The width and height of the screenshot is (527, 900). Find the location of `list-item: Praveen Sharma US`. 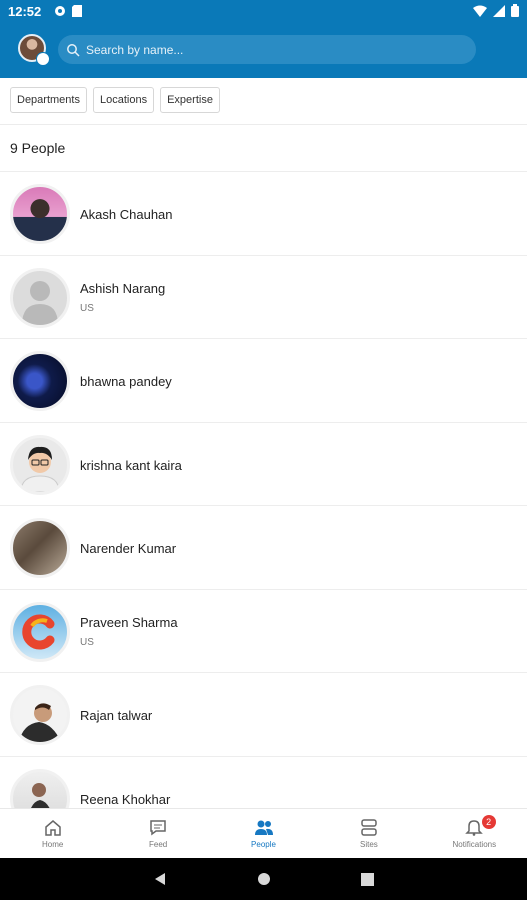

list-item: Praveen Sharma US is located at coordinates (263, 630).